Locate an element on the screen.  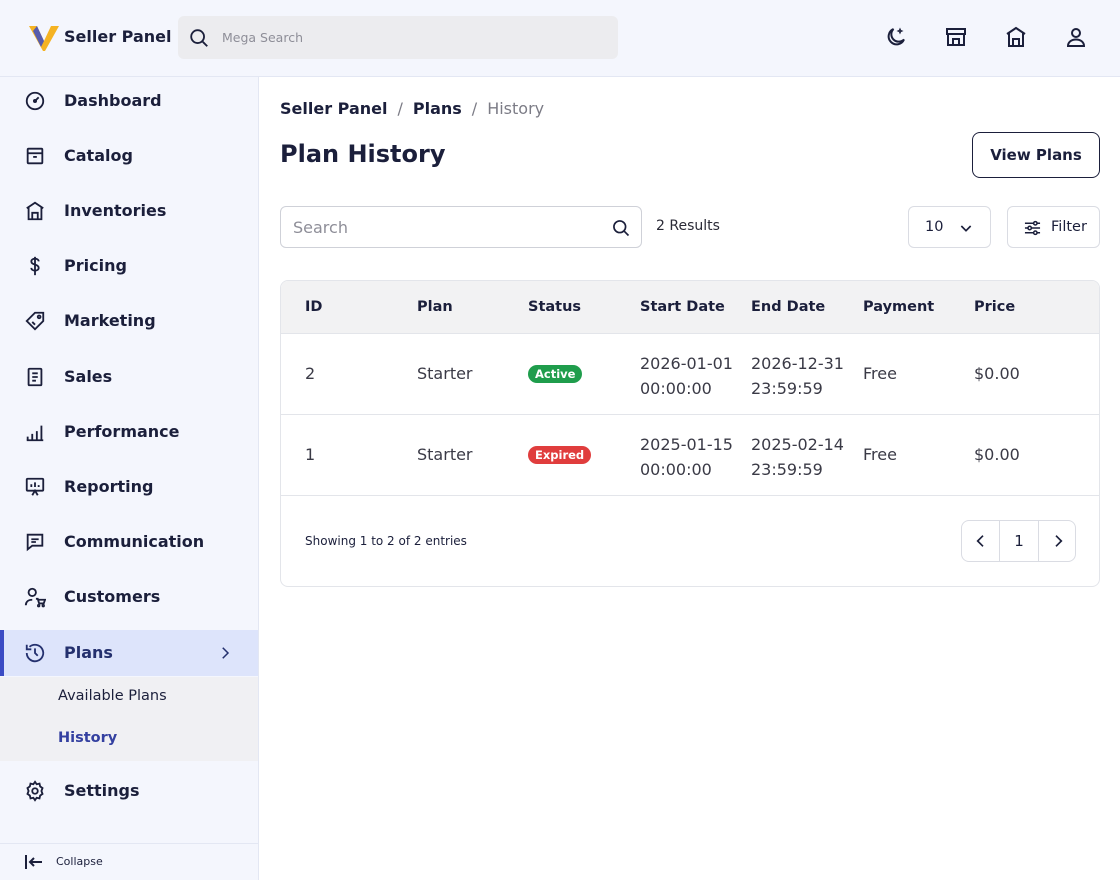
sidebar-item-performance: Performance is located at coordinates (129, 432).